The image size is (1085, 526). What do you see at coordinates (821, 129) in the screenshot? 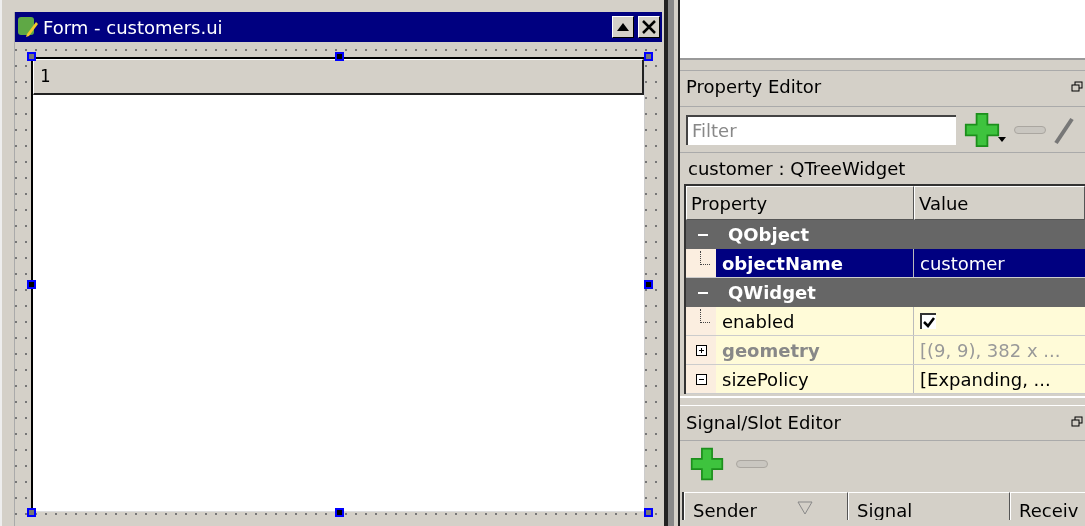
I see `filter-field: Filter` at bounding box center [821, 129].